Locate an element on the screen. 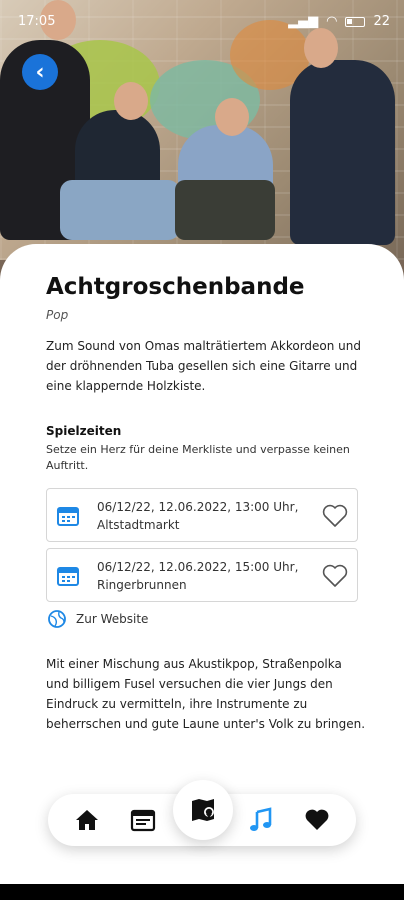  back-button: ‹ is located at coordinates (40, 72).